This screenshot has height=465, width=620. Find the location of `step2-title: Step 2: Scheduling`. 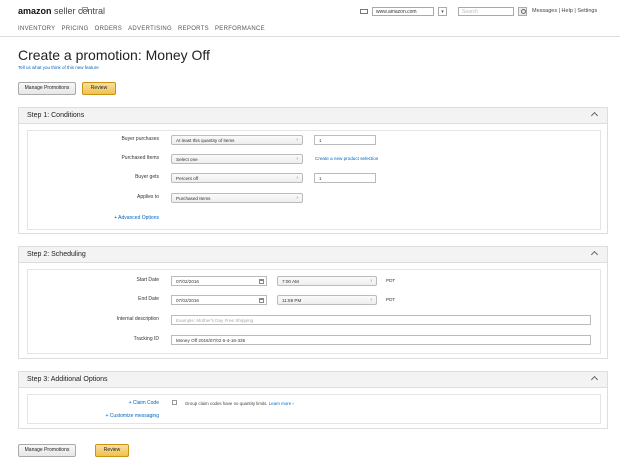

step2-title: Step 2: Scheduling is located at coordinates (56, 254).